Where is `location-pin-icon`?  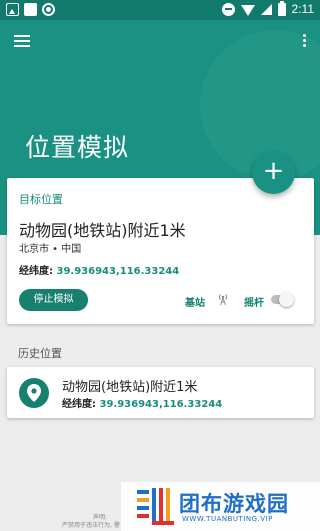 location-pin-icon is located at coordinates (34, 393).